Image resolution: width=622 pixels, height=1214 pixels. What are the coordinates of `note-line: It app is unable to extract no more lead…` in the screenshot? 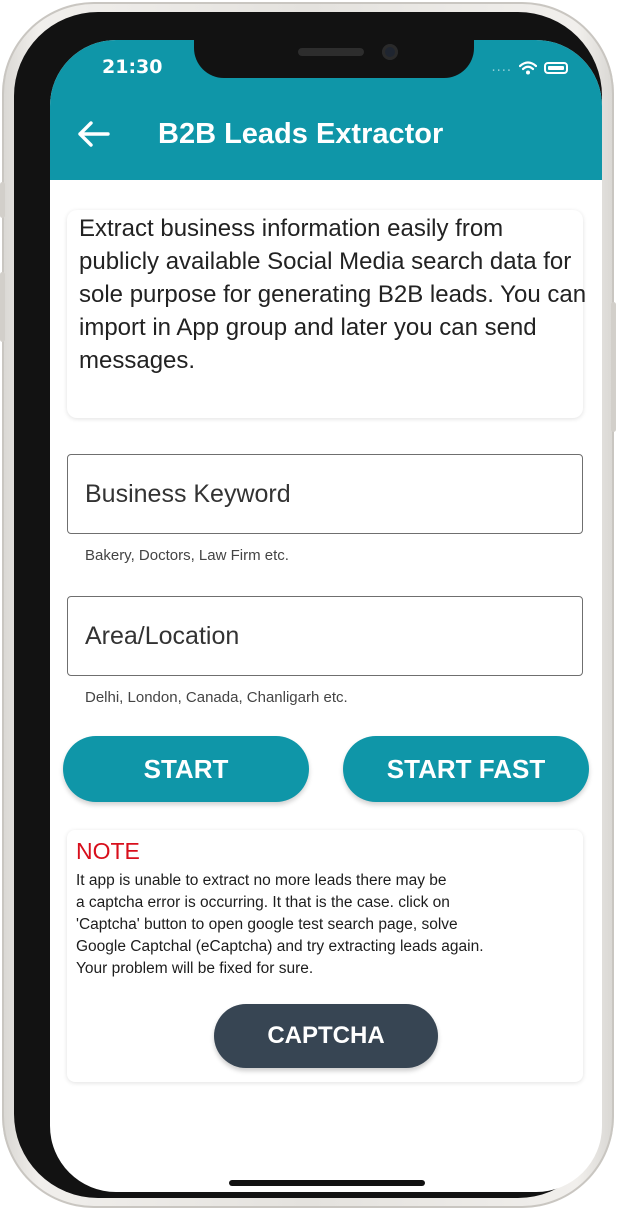 It's located at (261, 880).